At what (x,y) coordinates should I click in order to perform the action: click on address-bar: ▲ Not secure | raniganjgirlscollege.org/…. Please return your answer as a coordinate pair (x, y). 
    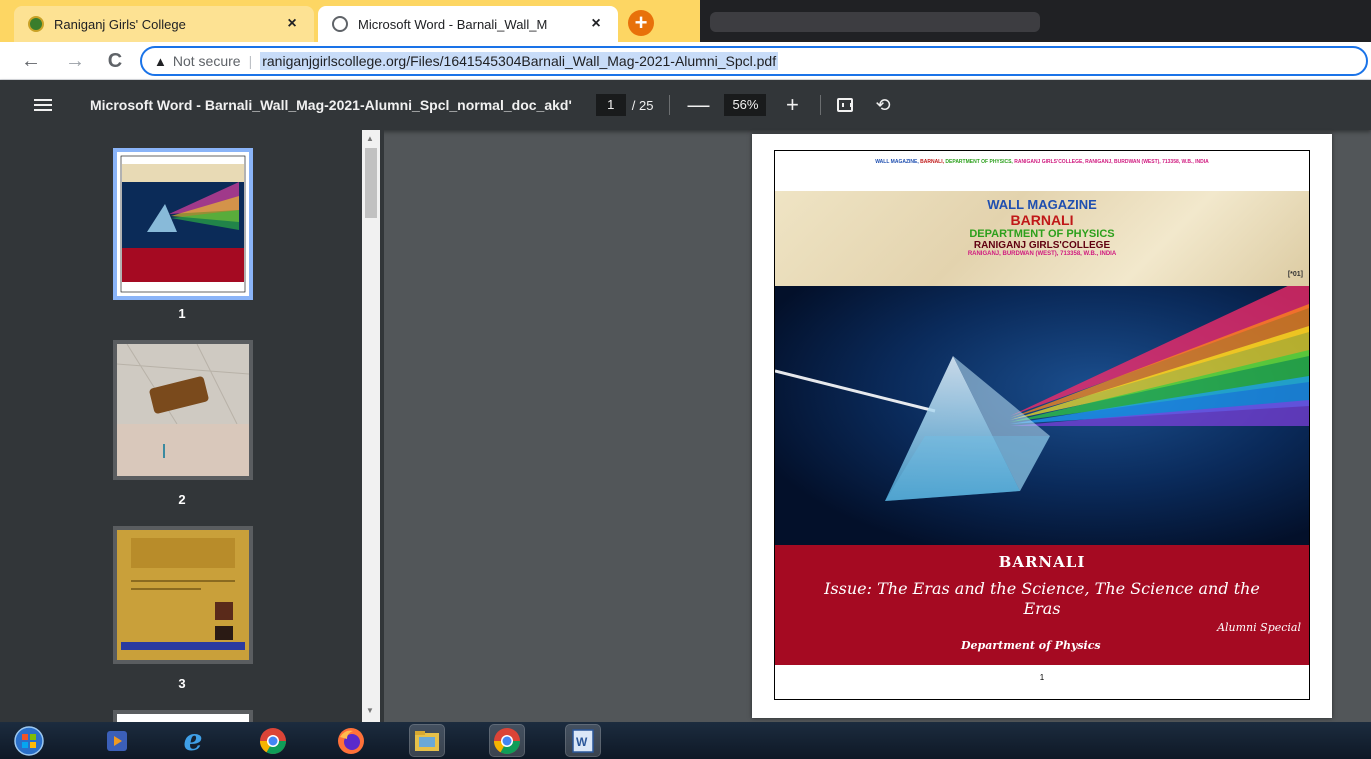
    Looking at the image, I should click on (754, 61).